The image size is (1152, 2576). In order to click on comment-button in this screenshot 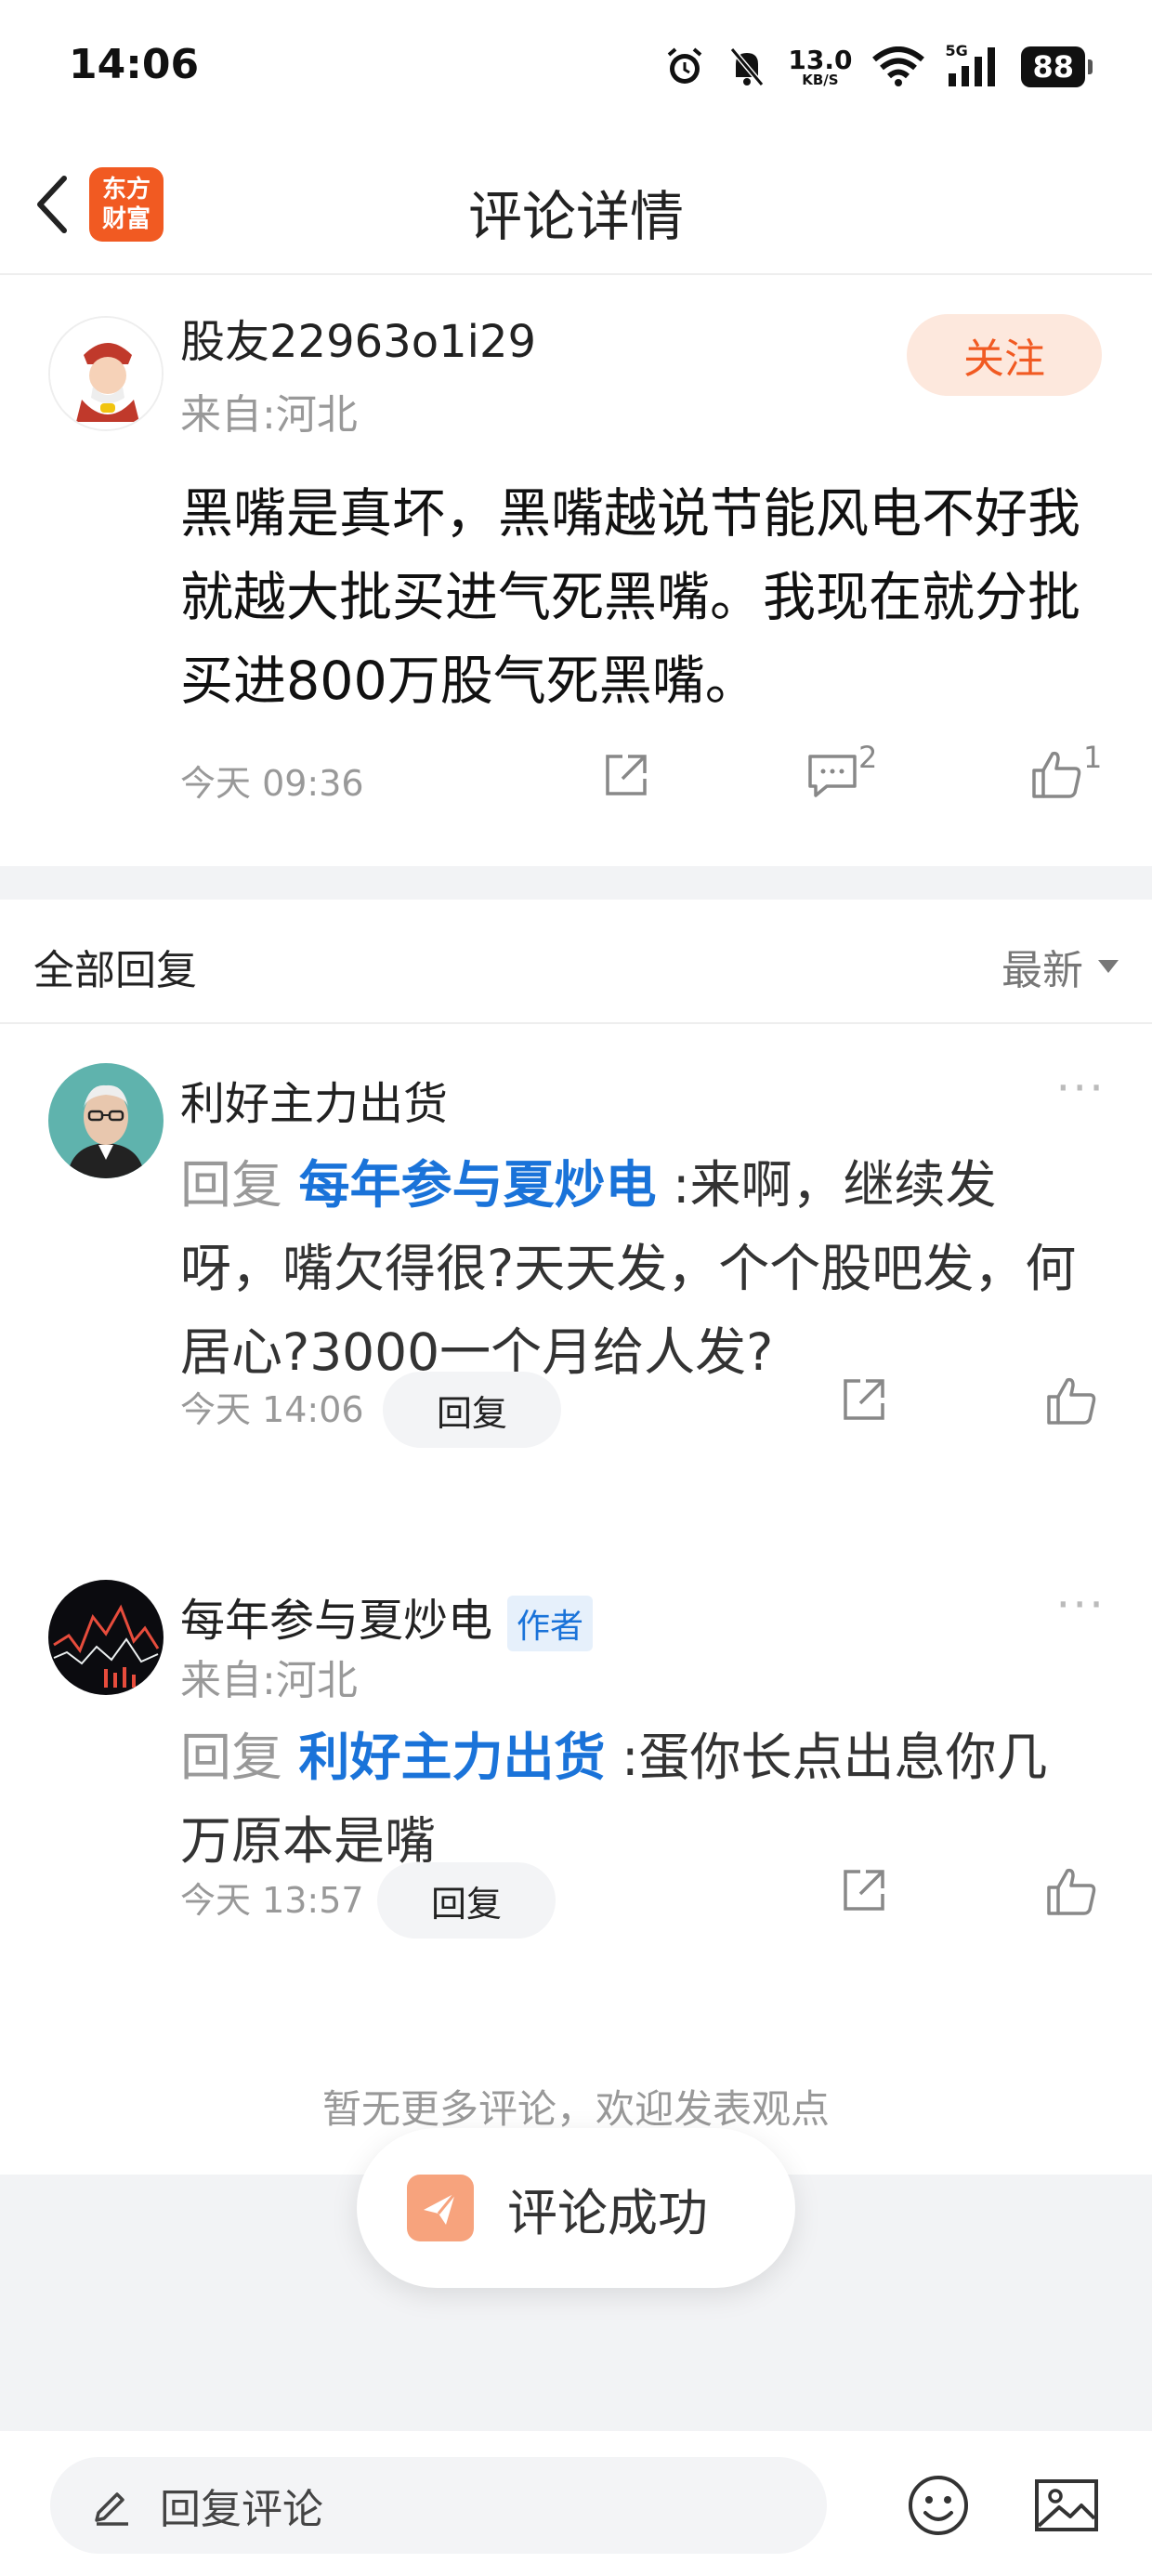, I will do `click(832, 775)`.